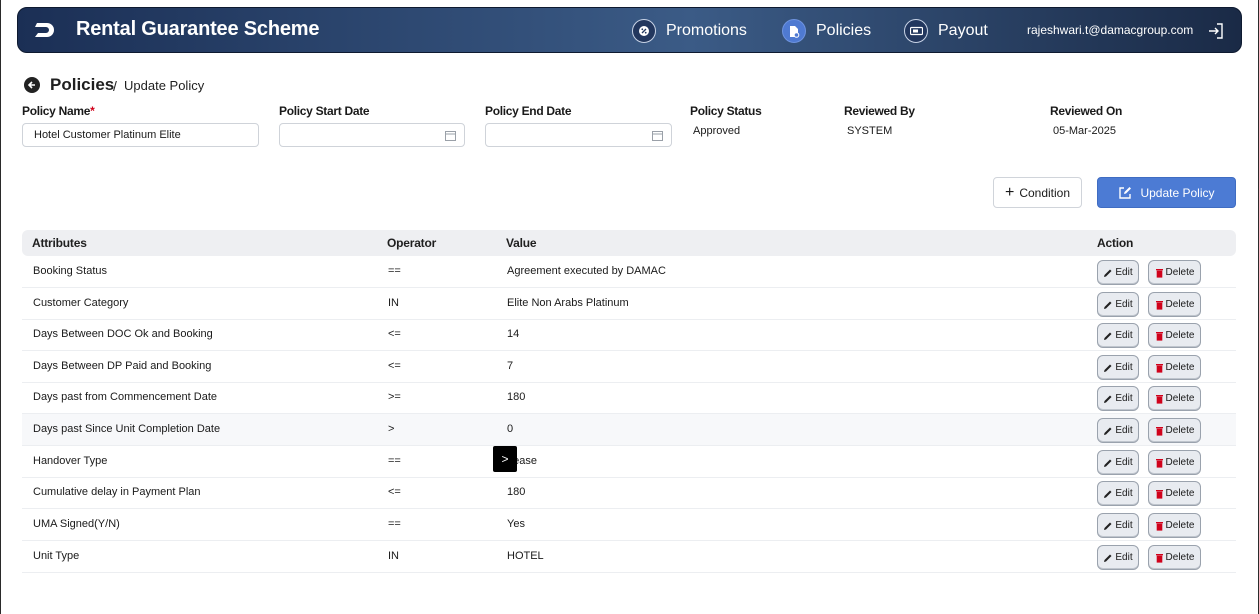 The image size is (1259, 614). What do you see at coordinates (629, 525) in the screenshot?
I see `table-row: UMA Signed(Y/N) == Yes Edit Delete` at bounding box center [629, 525].